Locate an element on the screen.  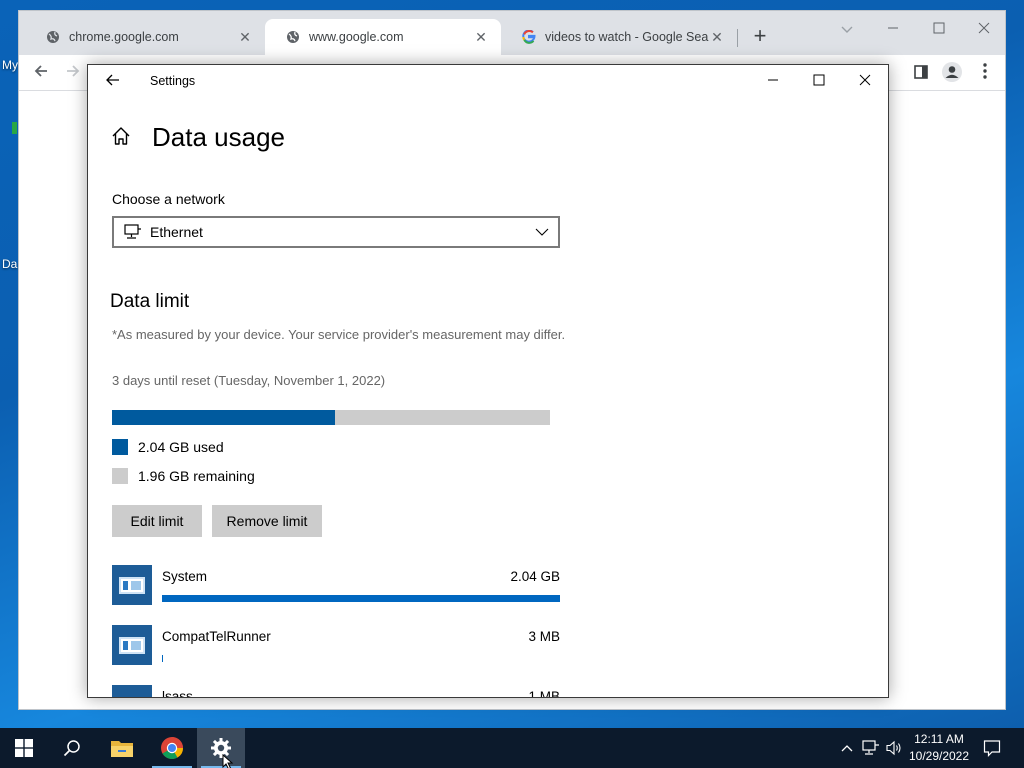
settings-titlebar: Settings is located at coordinates (488, 82).